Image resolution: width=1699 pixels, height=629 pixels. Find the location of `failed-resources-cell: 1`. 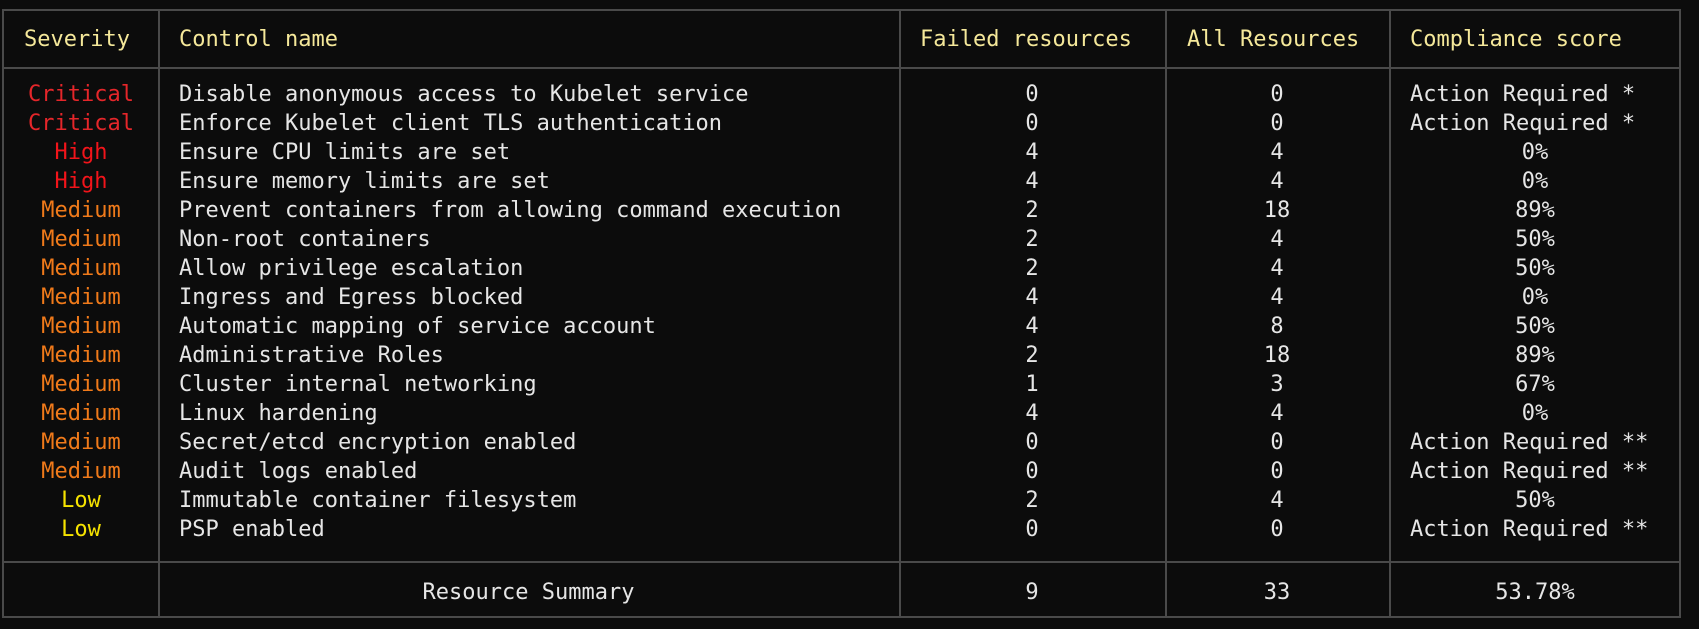

failed-resources-cell: 1 is located at coordinates (1032, 384).